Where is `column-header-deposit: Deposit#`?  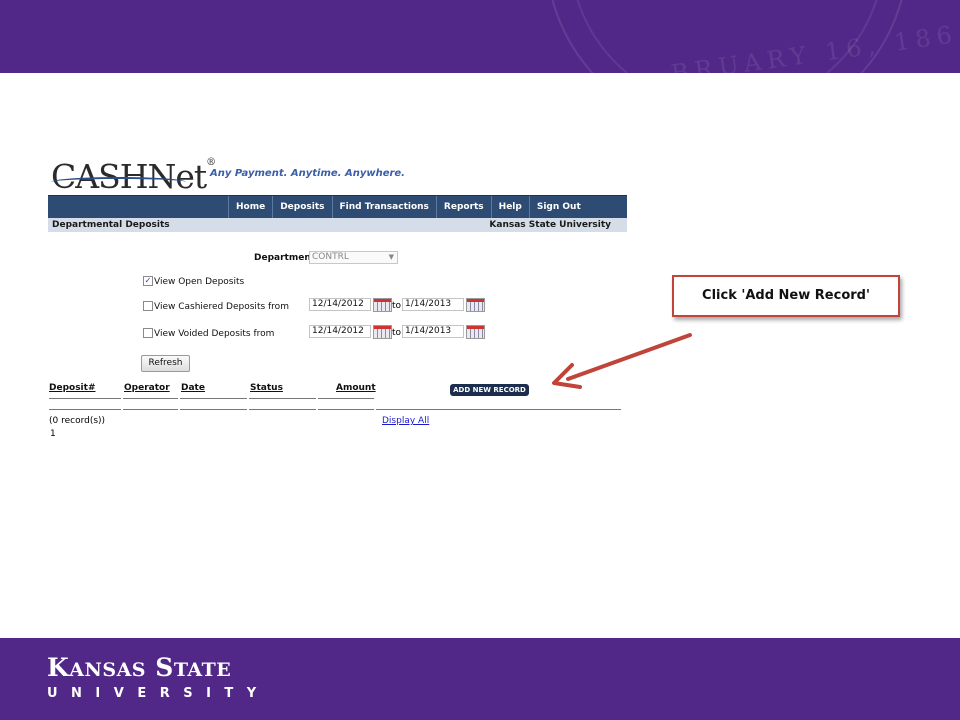
column-header-deposit: Deposit# is located at coordinates (72, 388).